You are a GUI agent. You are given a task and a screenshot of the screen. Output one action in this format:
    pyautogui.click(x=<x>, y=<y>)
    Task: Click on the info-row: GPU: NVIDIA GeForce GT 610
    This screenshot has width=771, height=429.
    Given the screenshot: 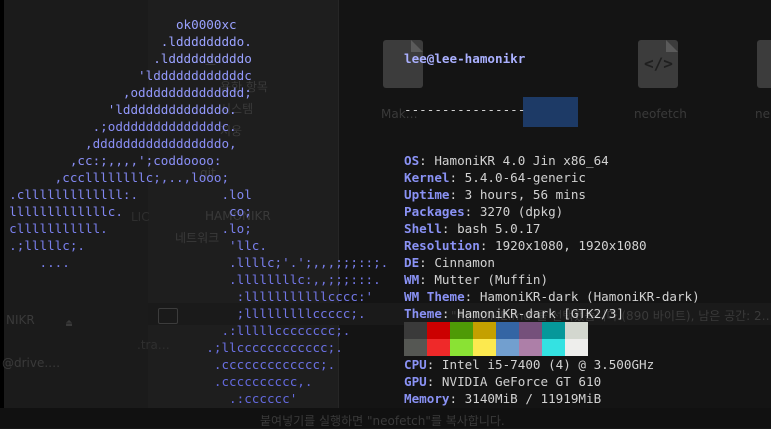 What is the action you would take?
    pyautogui.click(x=552, y=381)
    